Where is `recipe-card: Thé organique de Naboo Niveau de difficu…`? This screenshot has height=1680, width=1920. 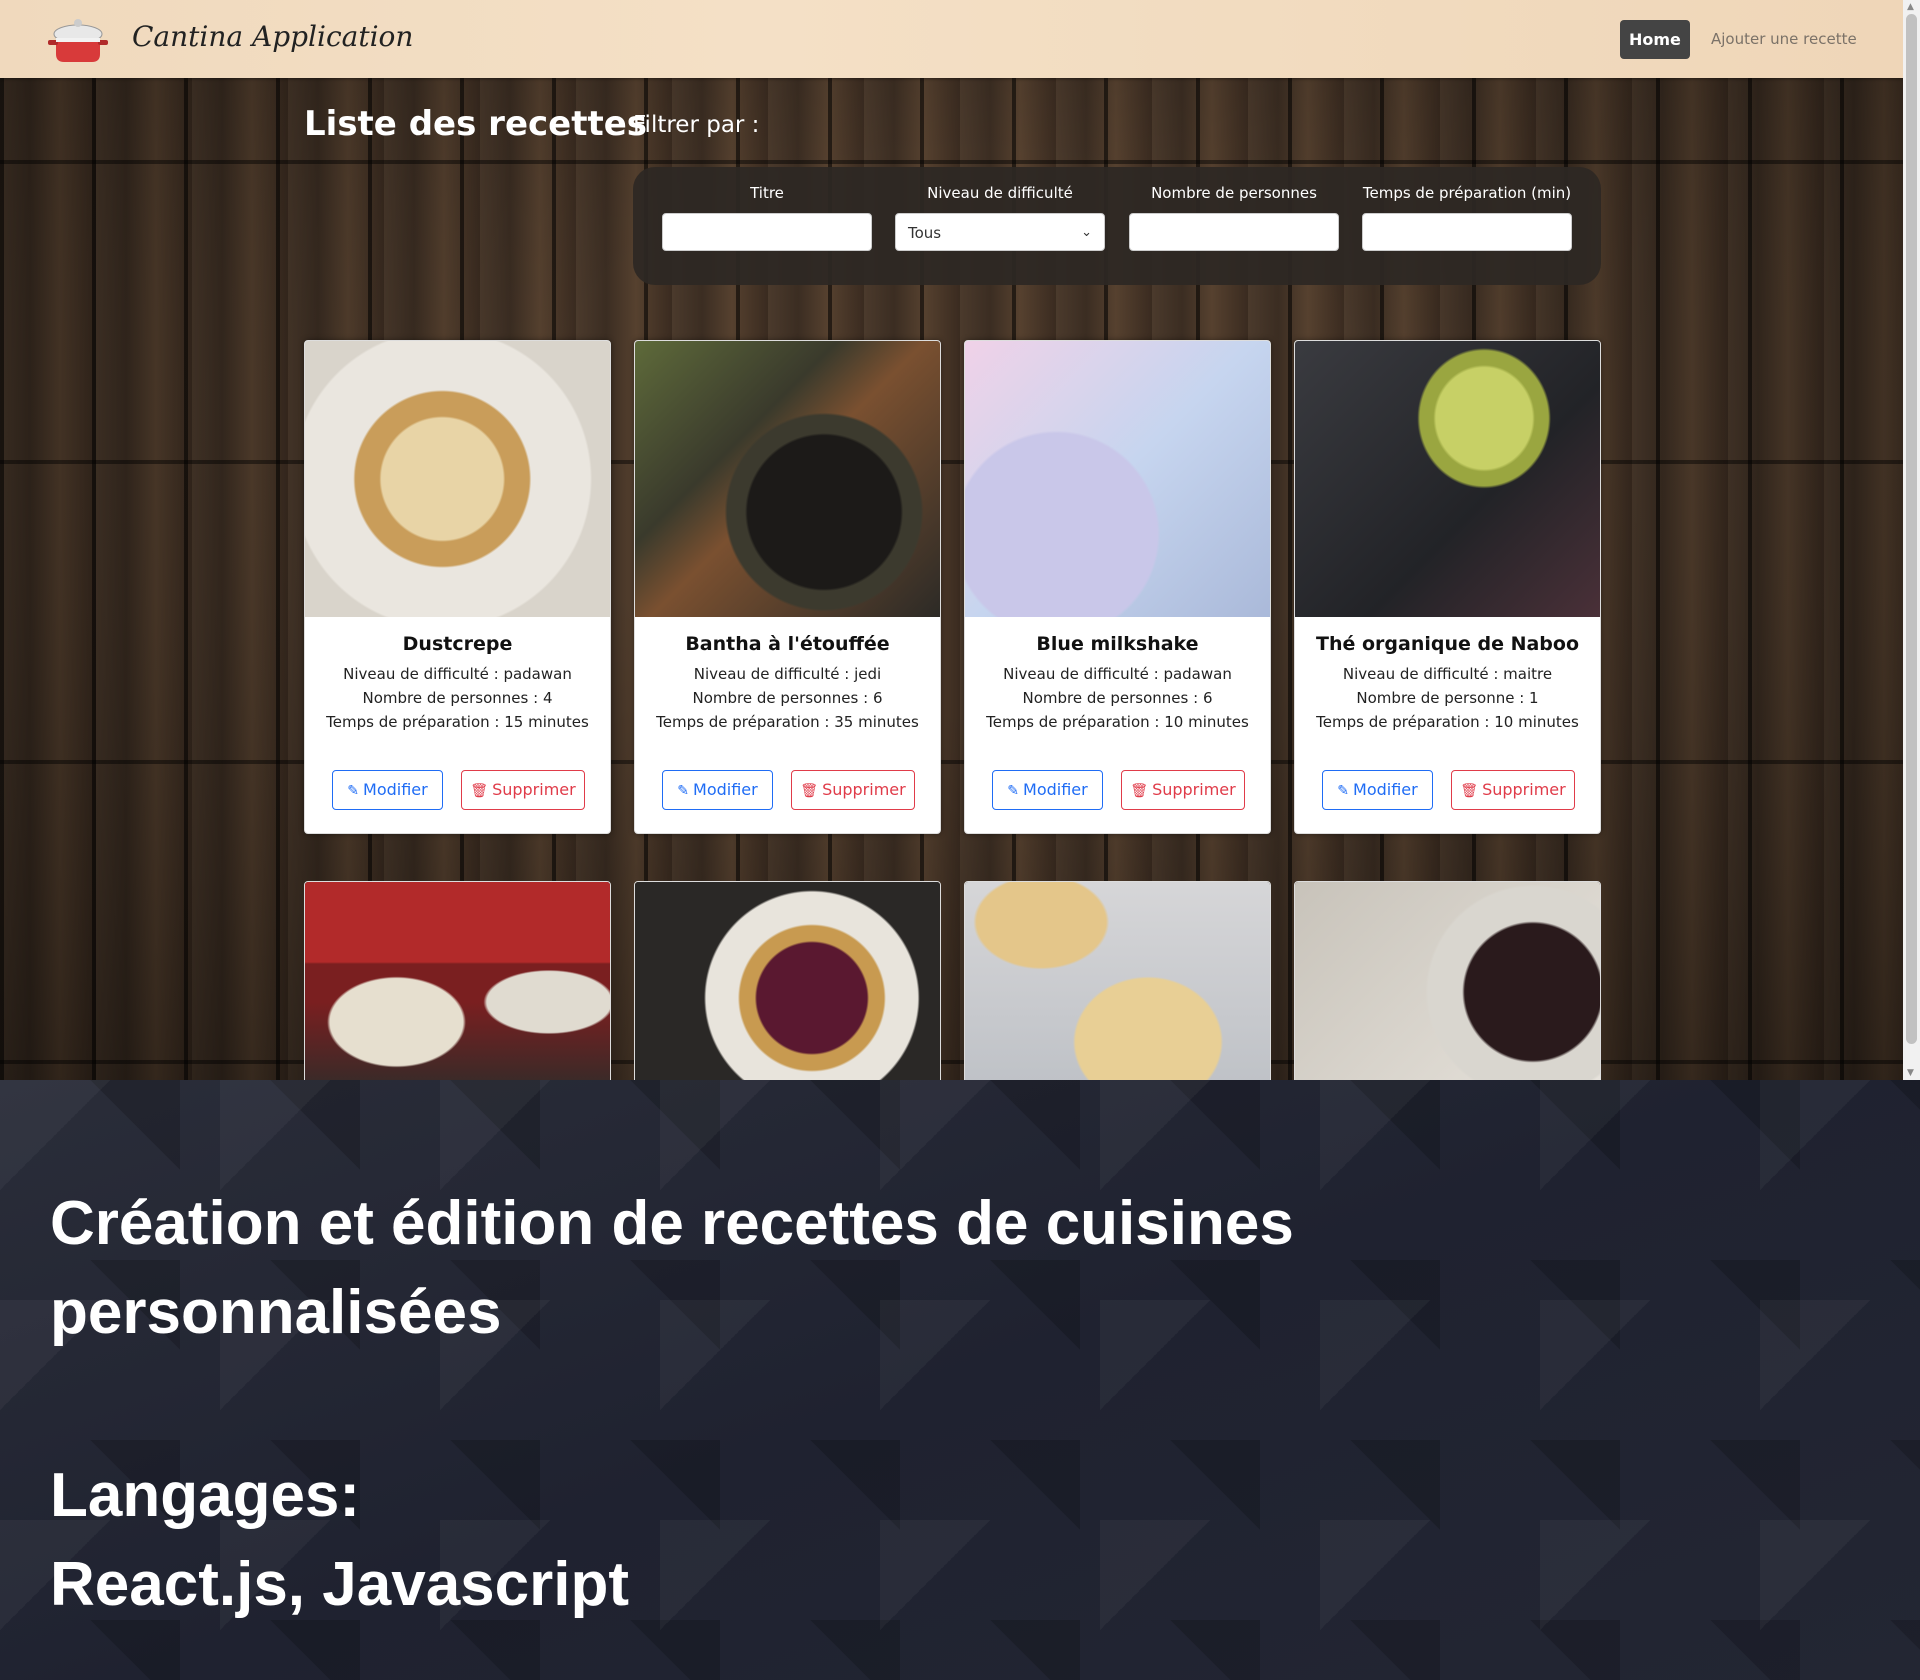
recipe-card: Thé organique de Naboo Niveau de difficu… is located at coordinates (1447, 587).